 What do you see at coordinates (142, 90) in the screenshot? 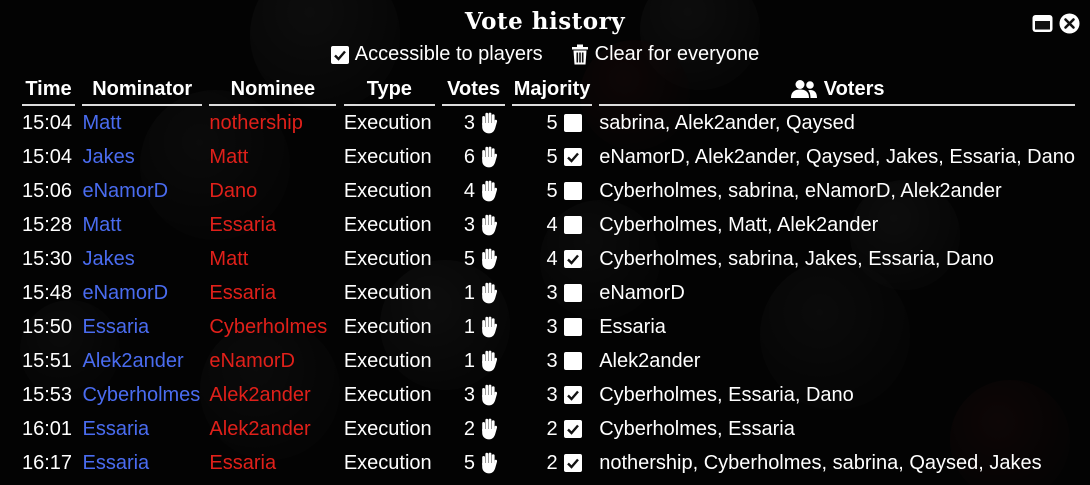
I see `column-header-nominator: Nominator` at bounding box center [142, 90].